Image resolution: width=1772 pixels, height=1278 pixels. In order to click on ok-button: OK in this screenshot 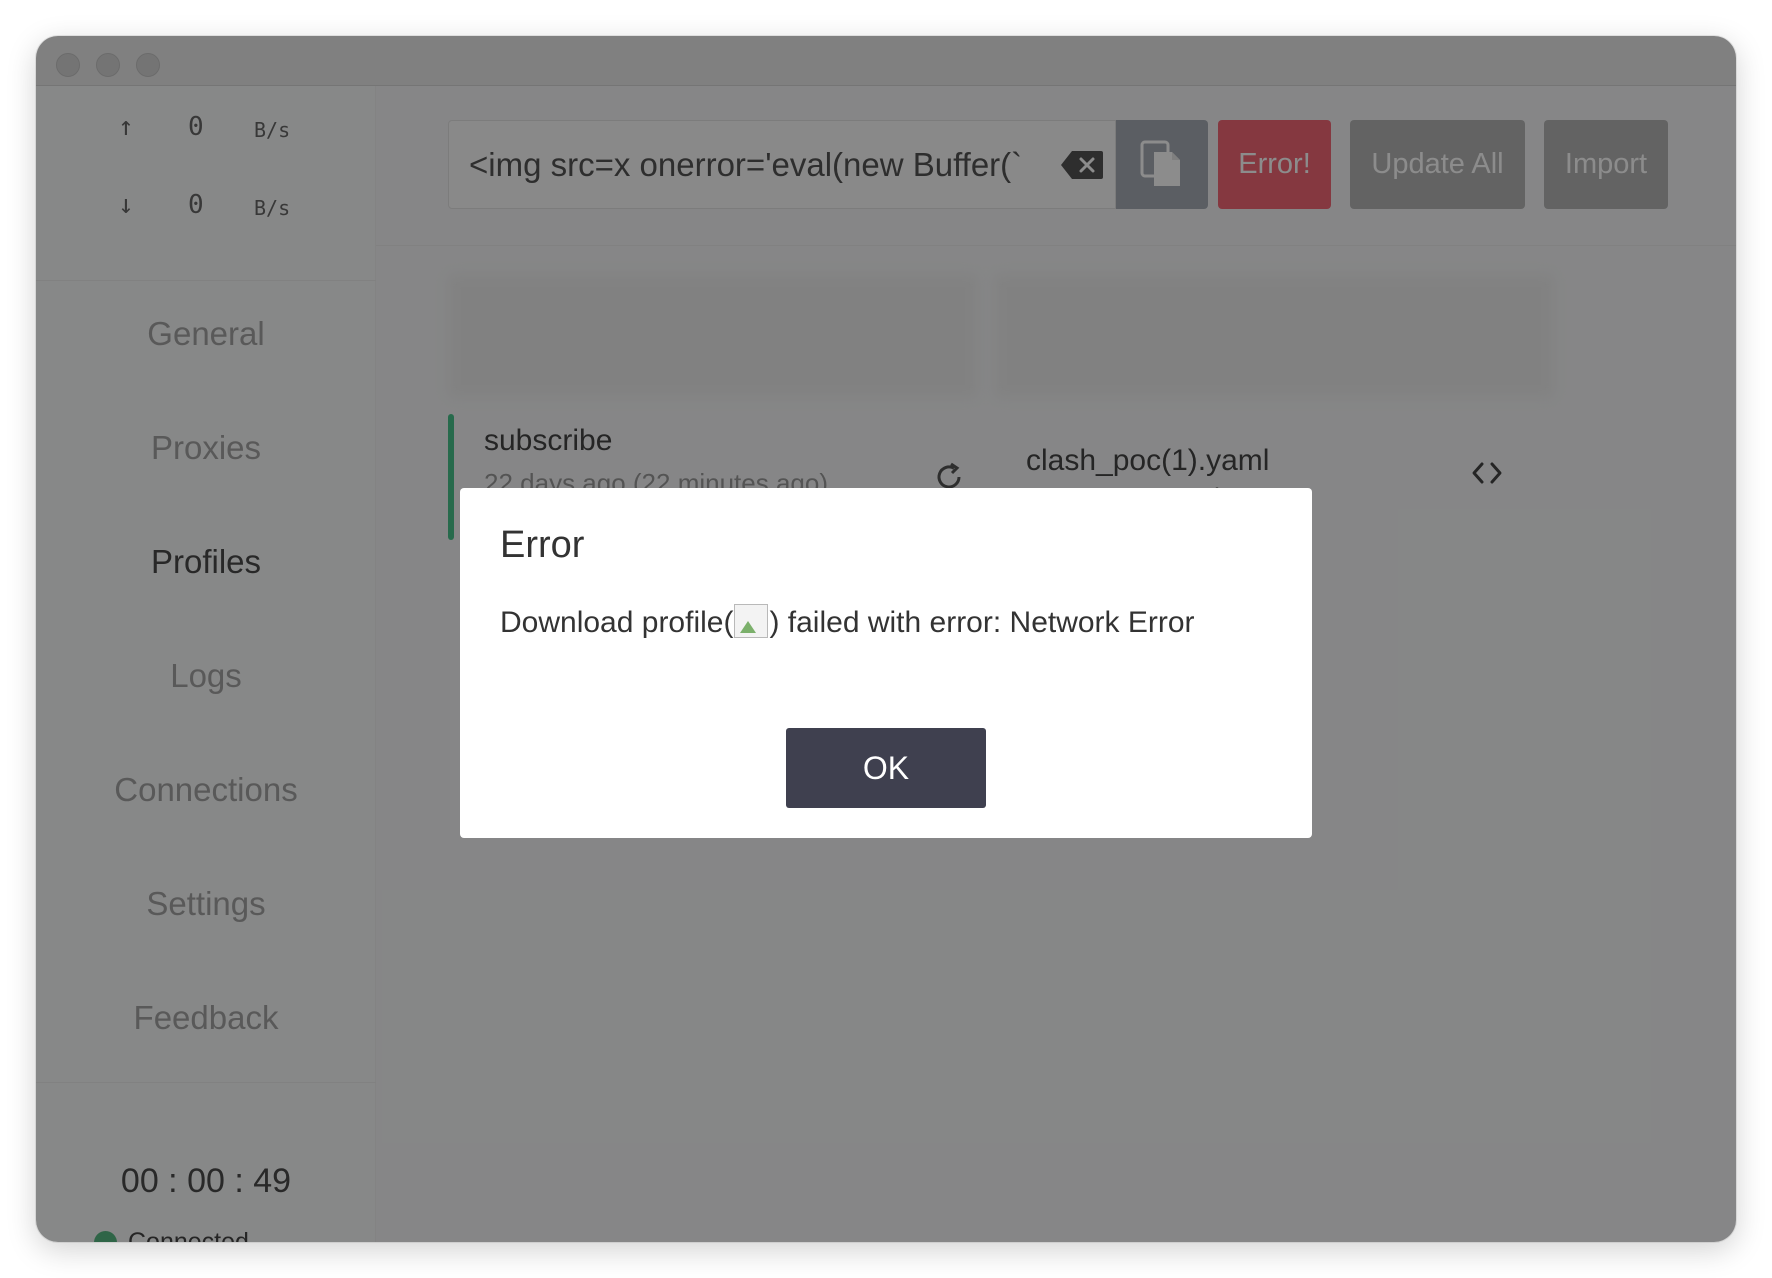, I will do `click(886, 768)`.